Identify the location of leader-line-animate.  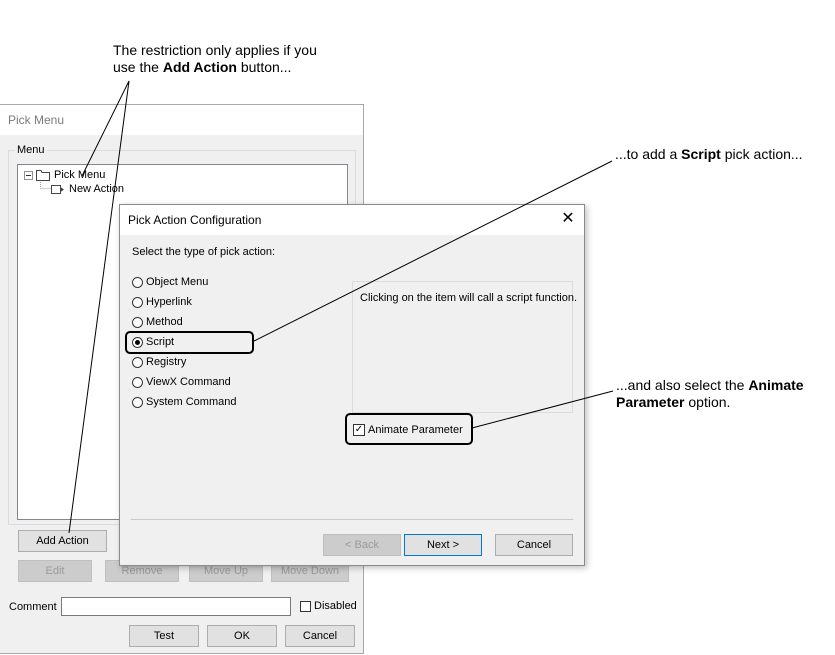
(542, 409).